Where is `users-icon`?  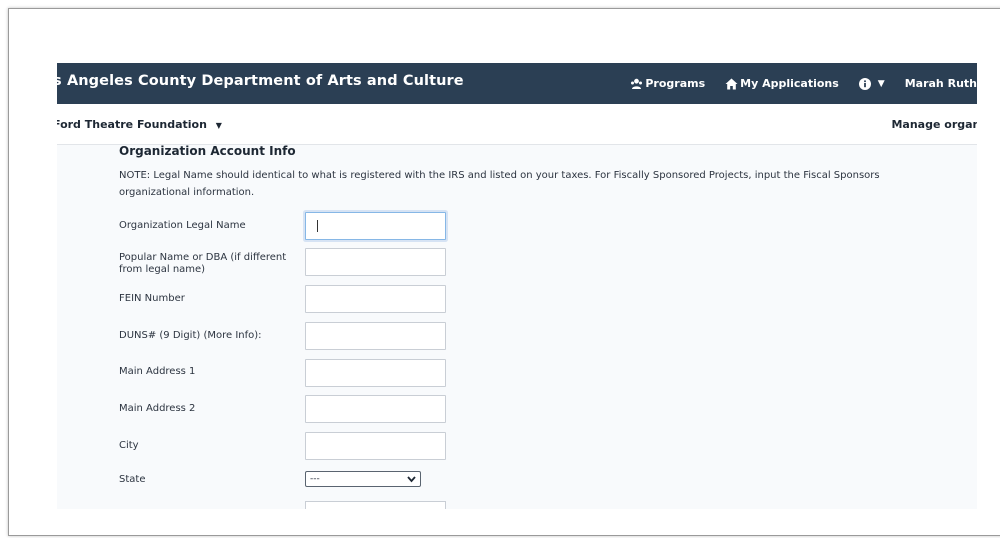 users-icon is located at coordinates (637, 83).